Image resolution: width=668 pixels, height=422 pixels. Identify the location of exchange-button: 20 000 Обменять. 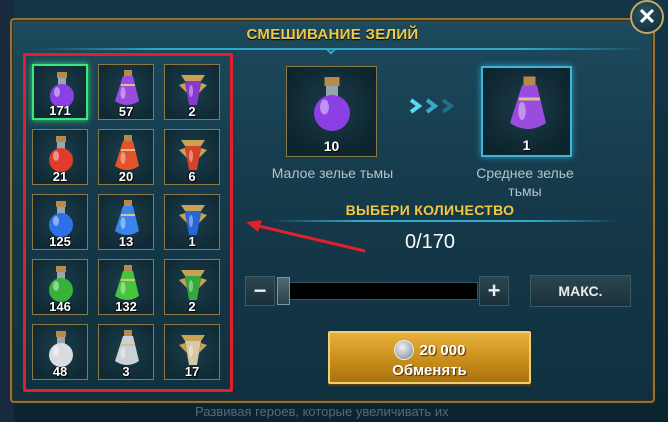
(429, 357).